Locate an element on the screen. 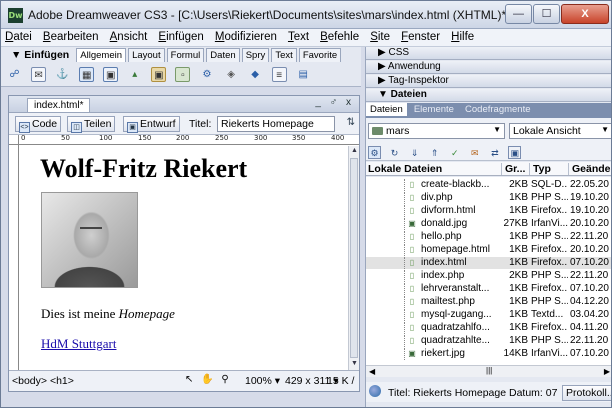  file-row: ▣ donald.jpg 27KB IrfanVi... 20.10.20 is located at coordinates (488, 224).